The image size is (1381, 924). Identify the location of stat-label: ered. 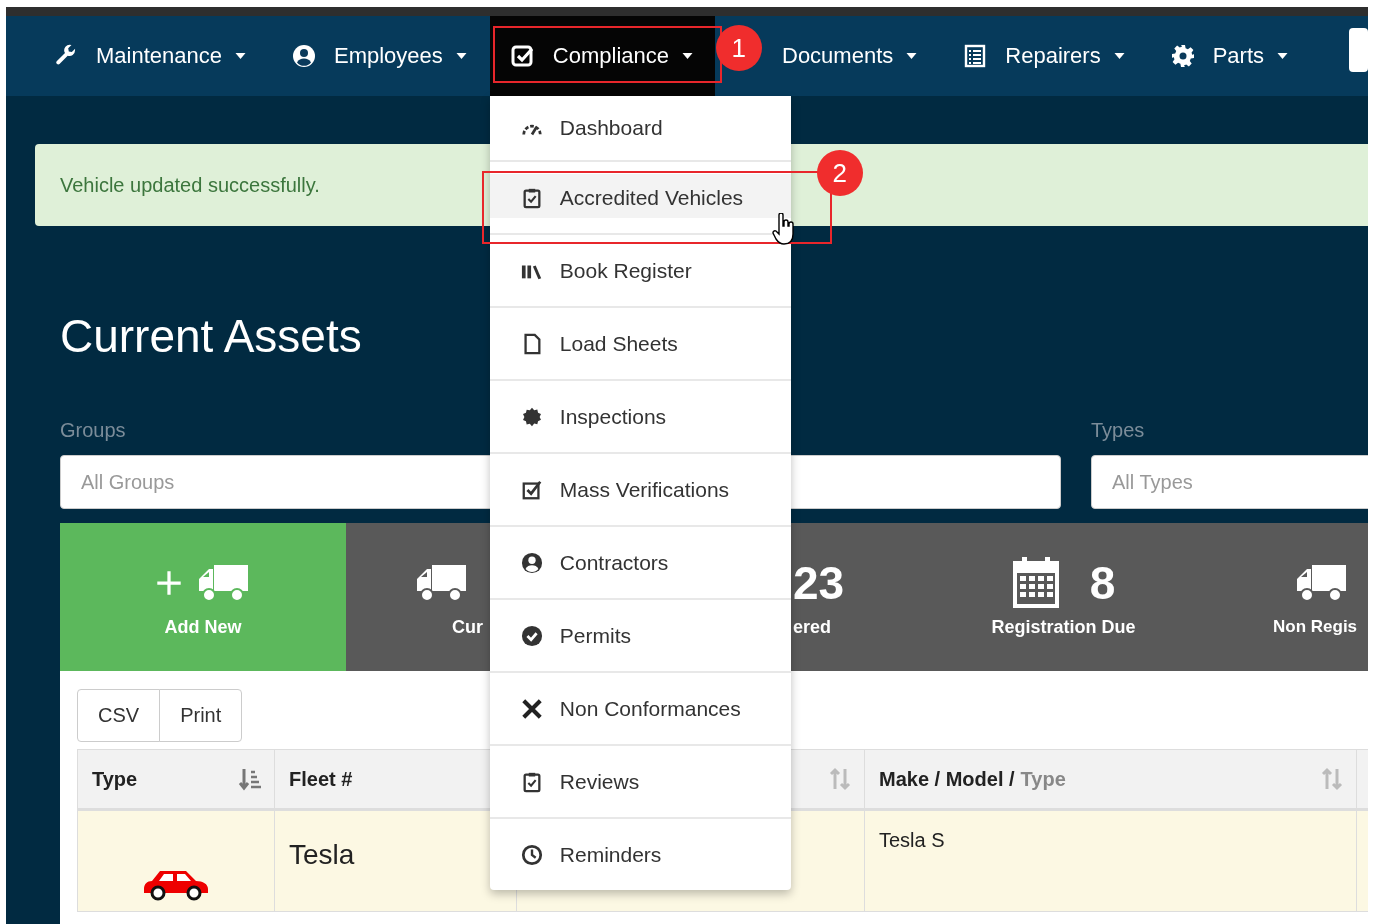
(812, 627).